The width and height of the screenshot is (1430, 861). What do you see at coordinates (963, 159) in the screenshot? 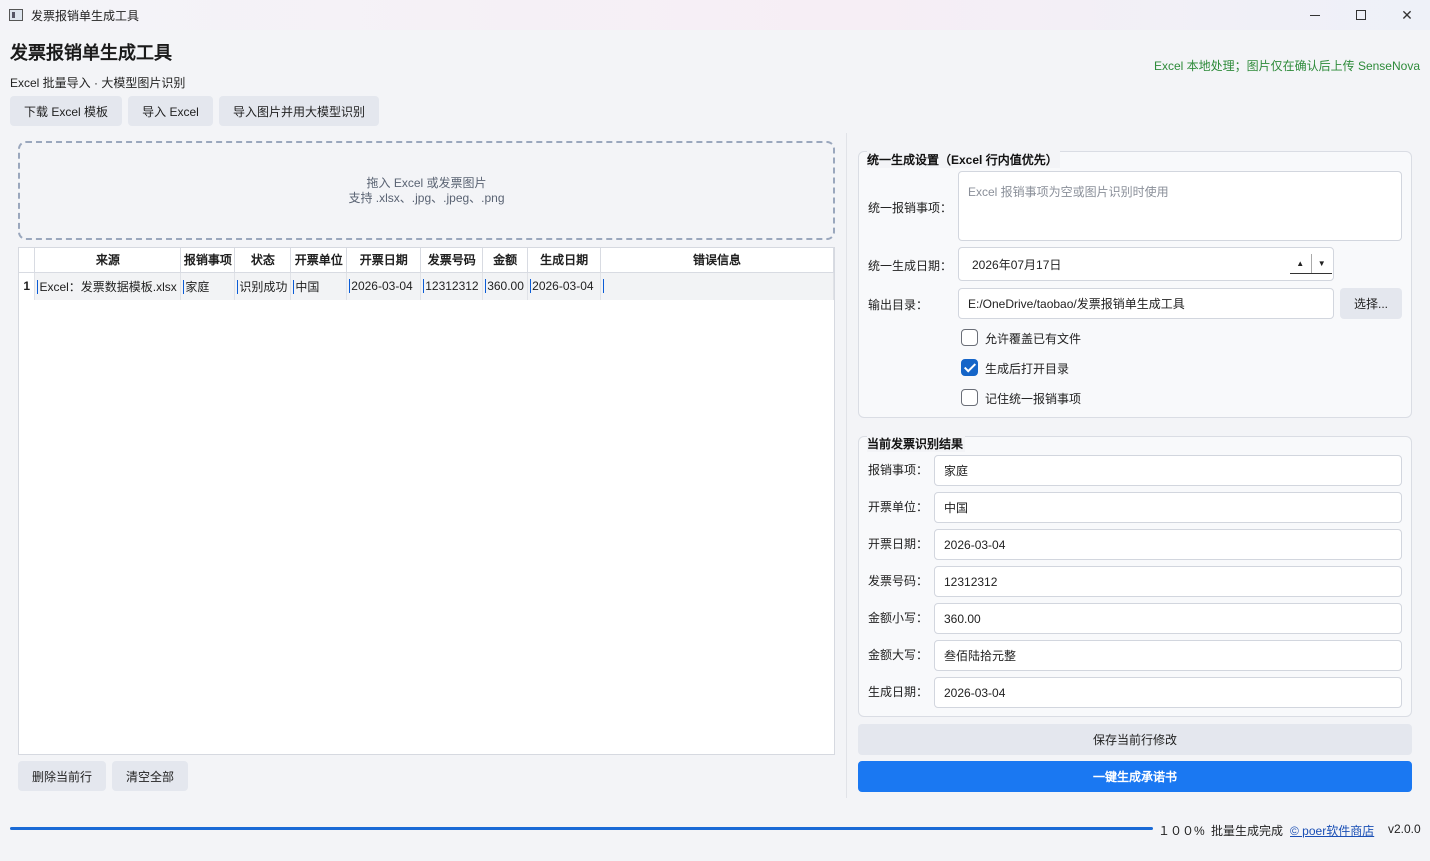
I see `settings-title: 统一生成设置（Excel 行内值优先）` at bounding box center [963, 159].